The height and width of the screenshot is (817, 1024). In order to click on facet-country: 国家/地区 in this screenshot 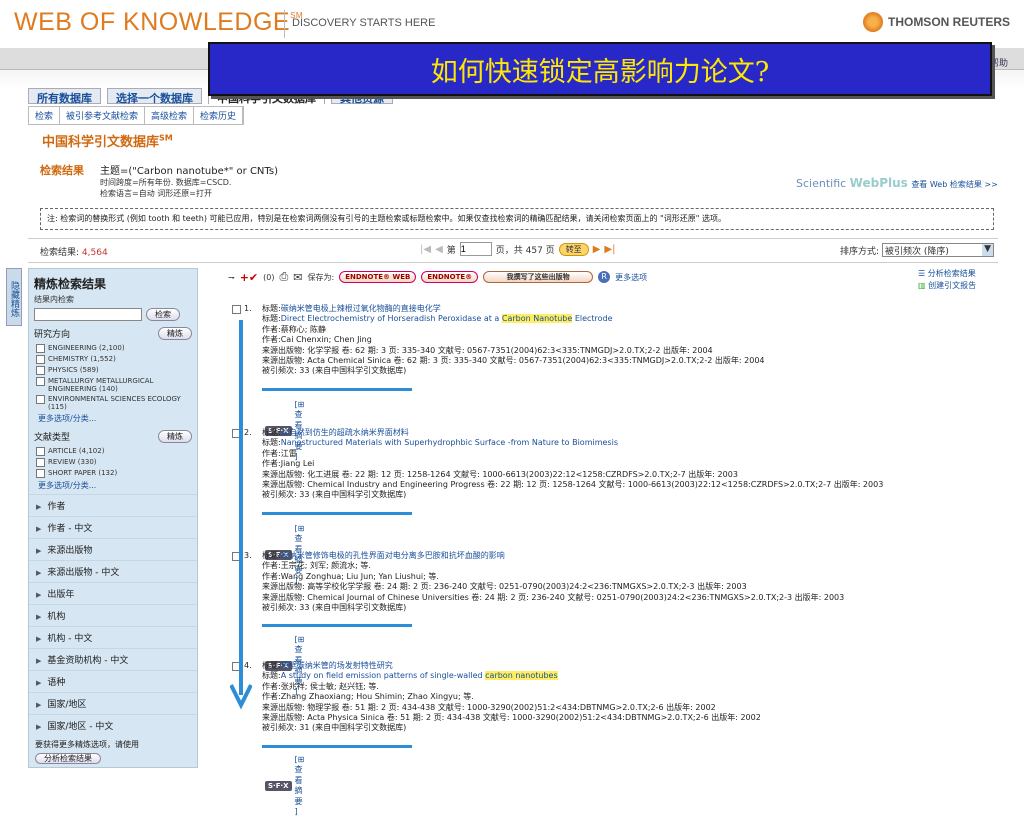, I will do `click(113, 703)`.